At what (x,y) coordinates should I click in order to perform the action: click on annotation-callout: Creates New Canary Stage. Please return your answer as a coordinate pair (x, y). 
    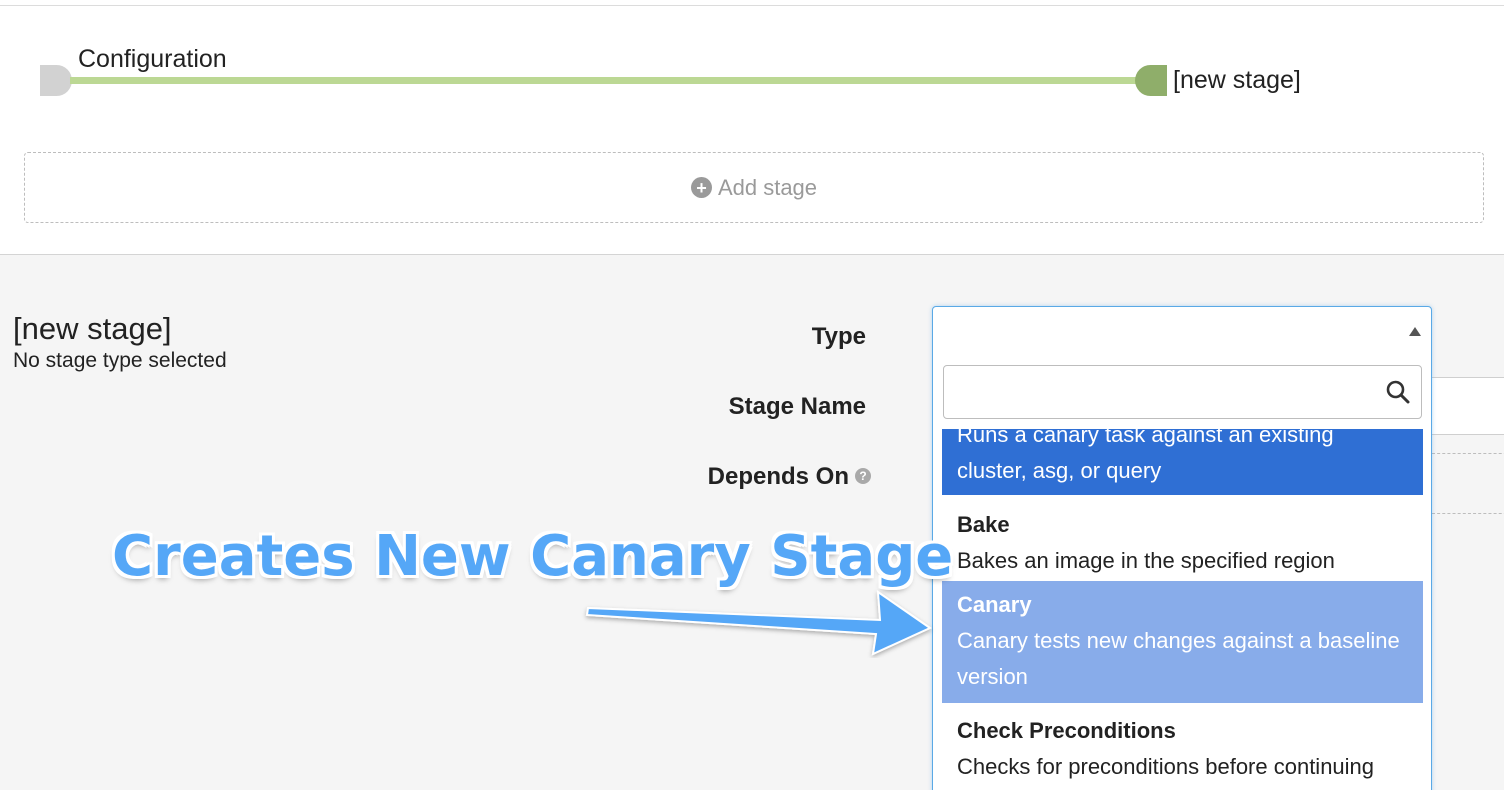
    Looking at the image, I should click on (533, 556).